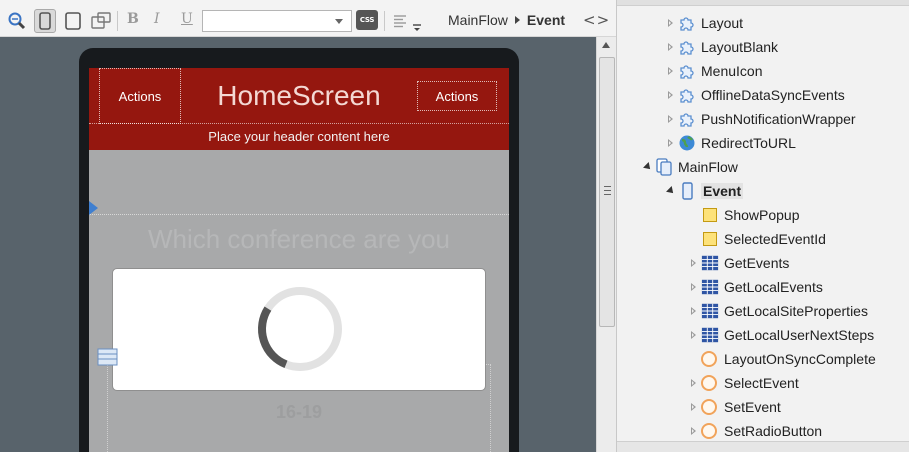 This screenshot has height=452, width=909. I want to click on more-options-icon, so click(417, 28).